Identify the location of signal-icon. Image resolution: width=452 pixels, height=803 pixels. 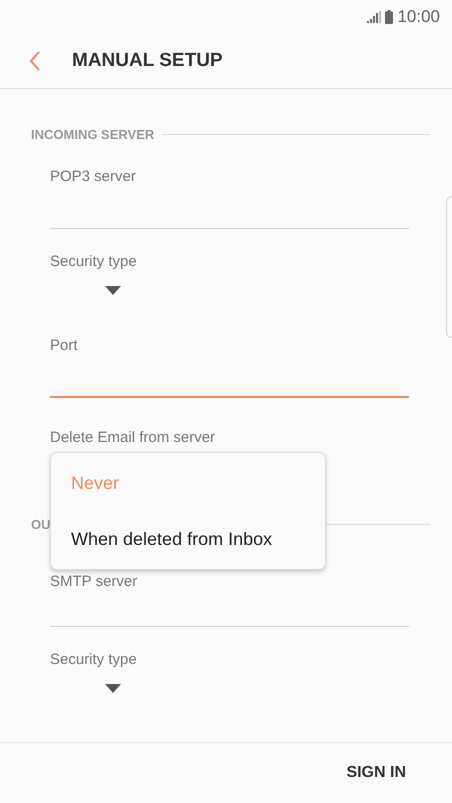
(374, 17).